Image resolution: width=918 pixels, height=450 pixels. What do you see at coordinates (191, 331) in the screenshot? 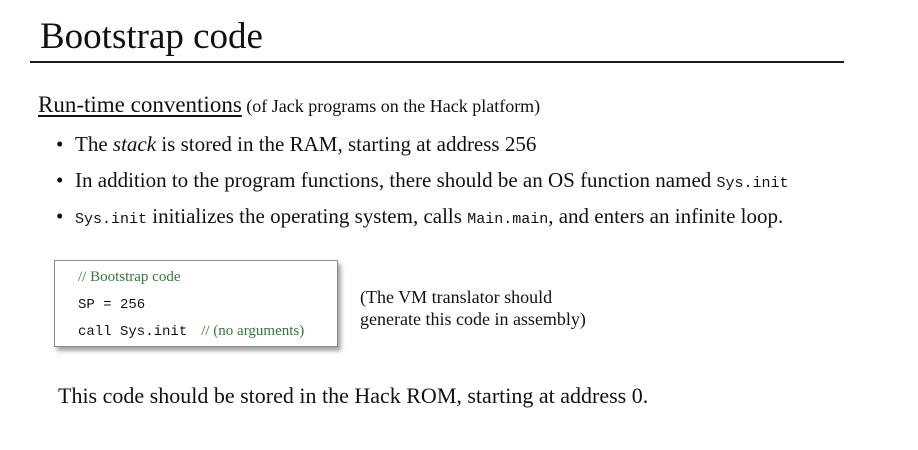
I see `code-line-call: call Sys.init // (no arguments)` at bounding box center [191, 331].